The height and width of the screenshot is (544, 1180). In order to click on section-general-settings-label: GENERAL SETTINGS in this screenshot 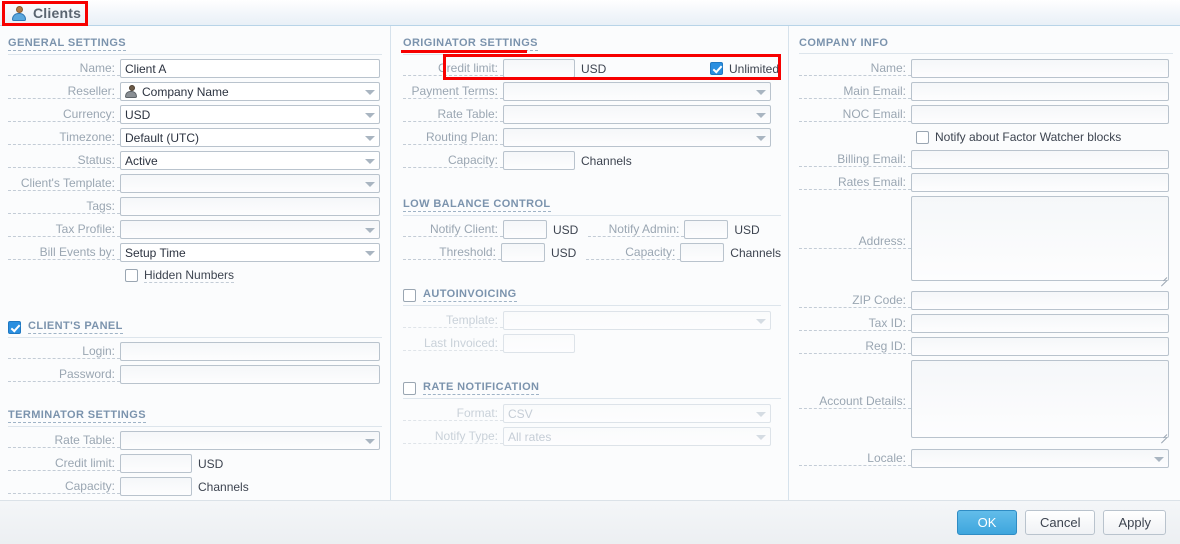, I will do `click(67, 44)`.